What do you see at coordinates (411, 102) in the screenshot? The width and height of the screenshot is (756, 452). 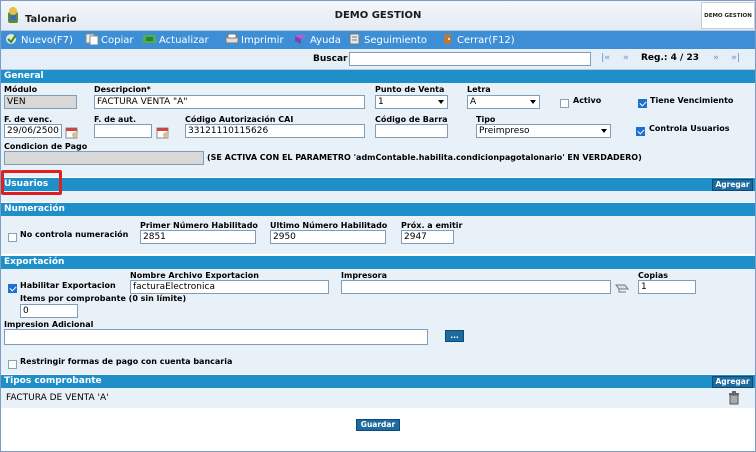 I see `punto-venta-select: 1` at bounding box center [411, 102].